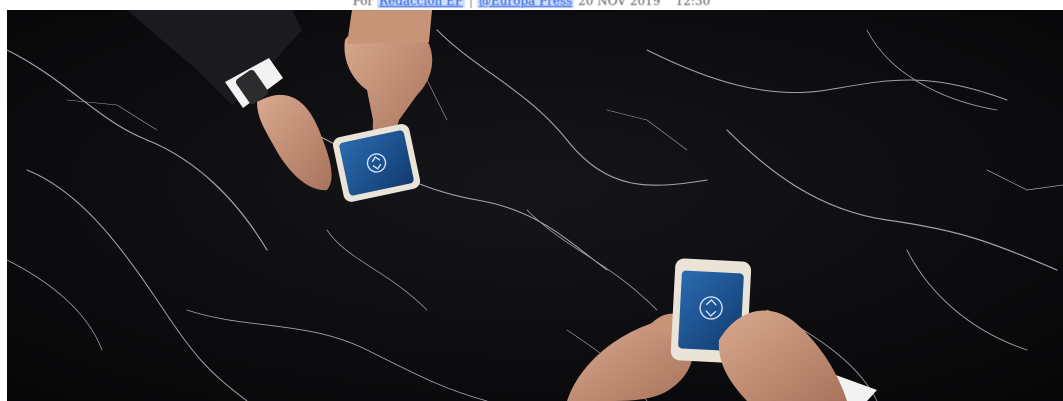 This screenshot has width=1063, height=401. What do you see at coordinates (389, 27) in the screenshot?
I see `arm-pointing` at bounding box center [389, 27].